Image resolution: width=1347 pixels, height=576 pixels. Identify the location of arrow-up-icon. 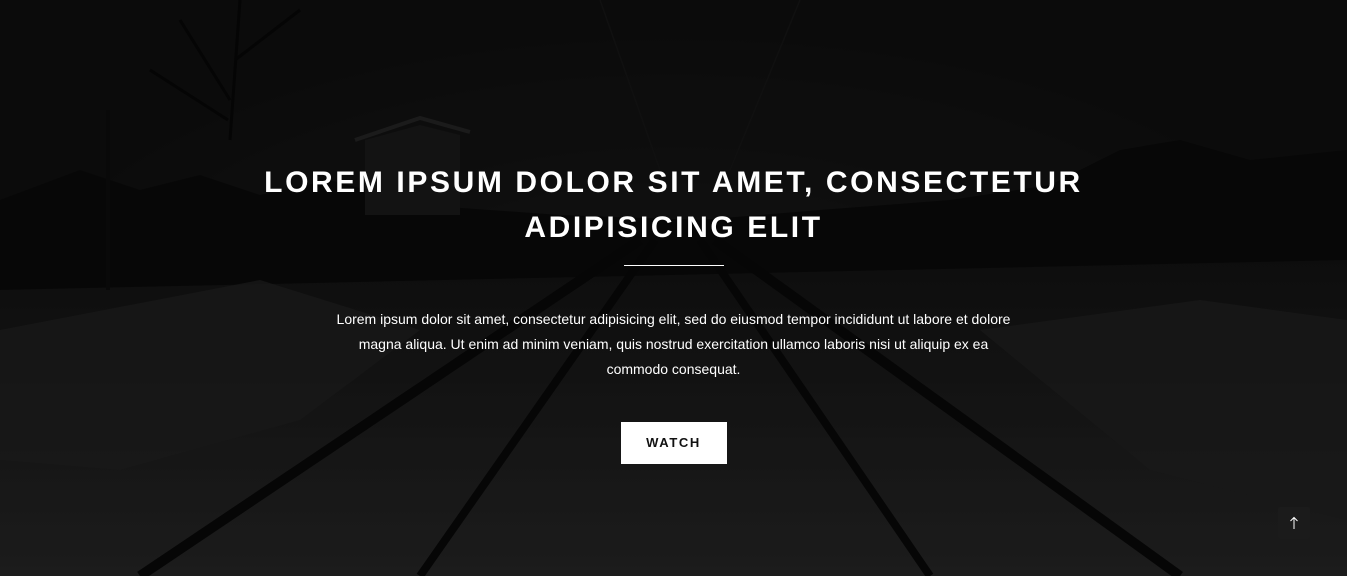
(1294, 522).